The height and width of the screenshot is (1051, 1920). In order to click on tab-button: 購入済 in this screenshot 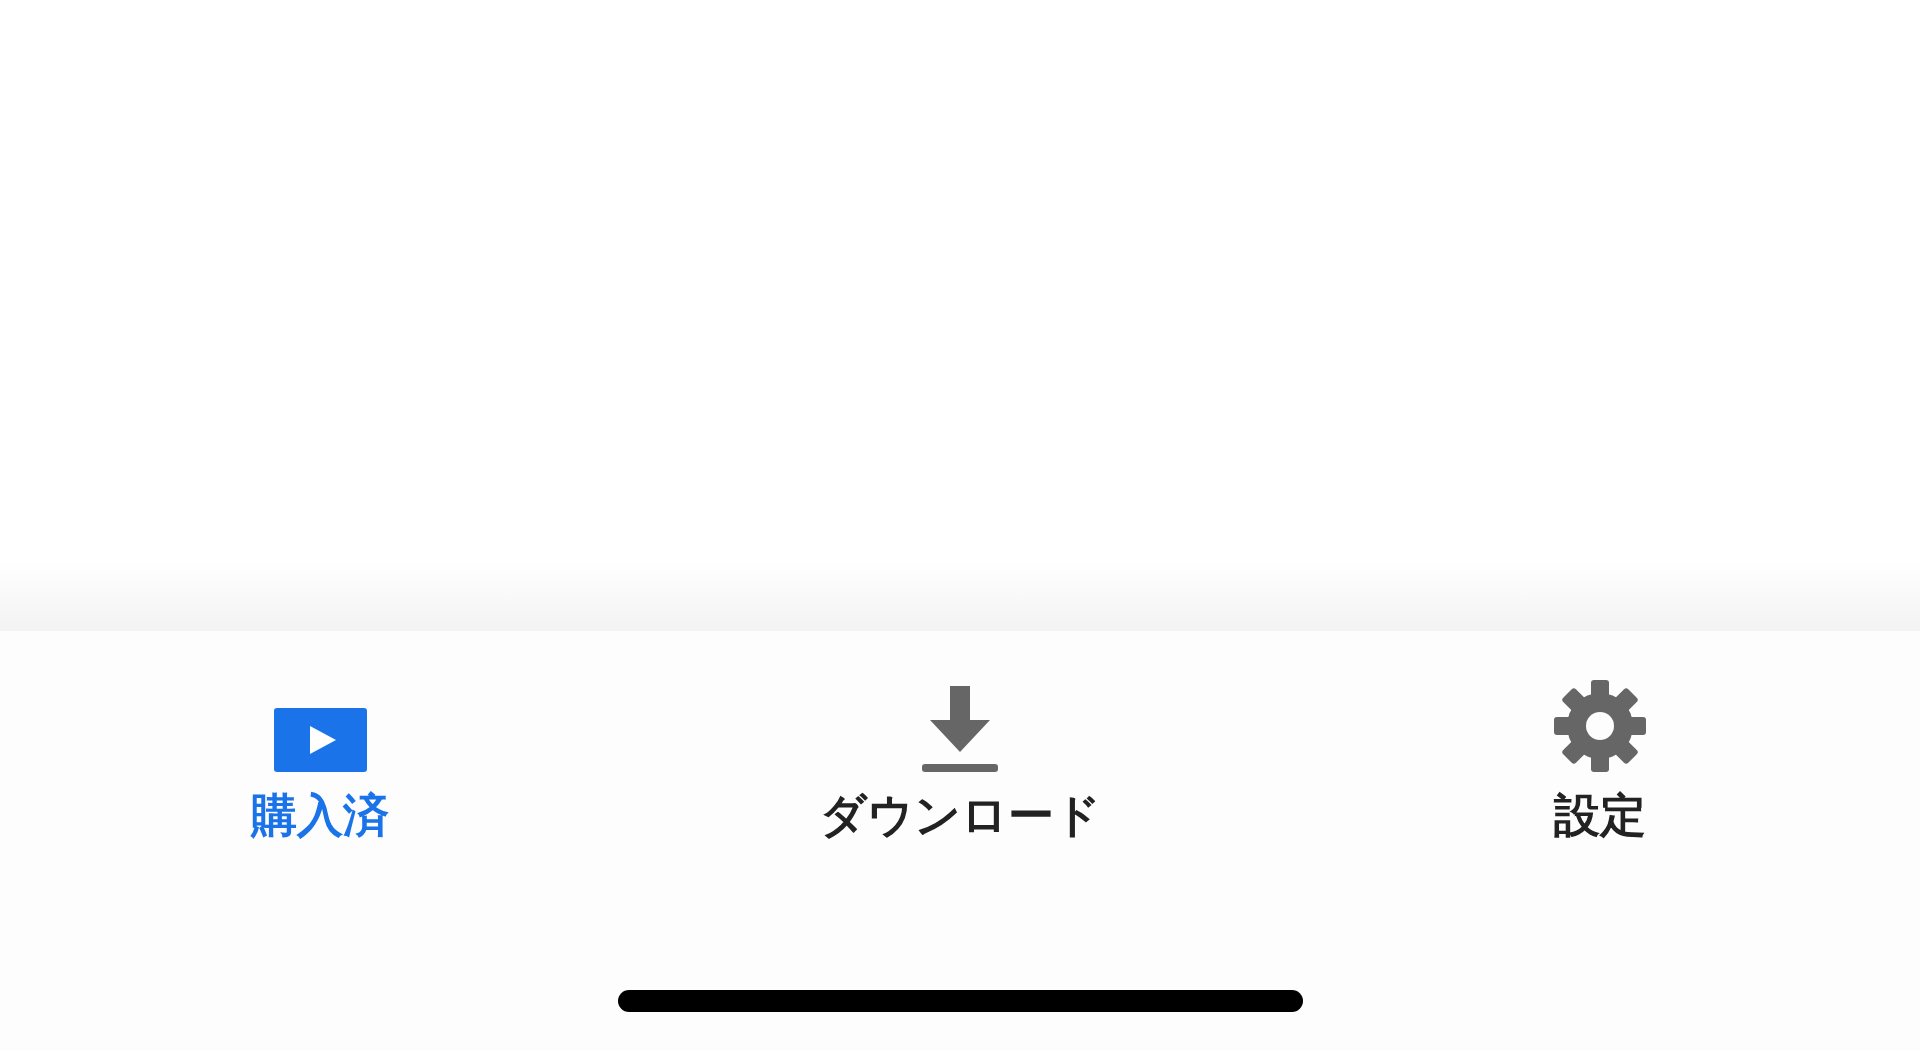, I will do `click(320, 760)`.